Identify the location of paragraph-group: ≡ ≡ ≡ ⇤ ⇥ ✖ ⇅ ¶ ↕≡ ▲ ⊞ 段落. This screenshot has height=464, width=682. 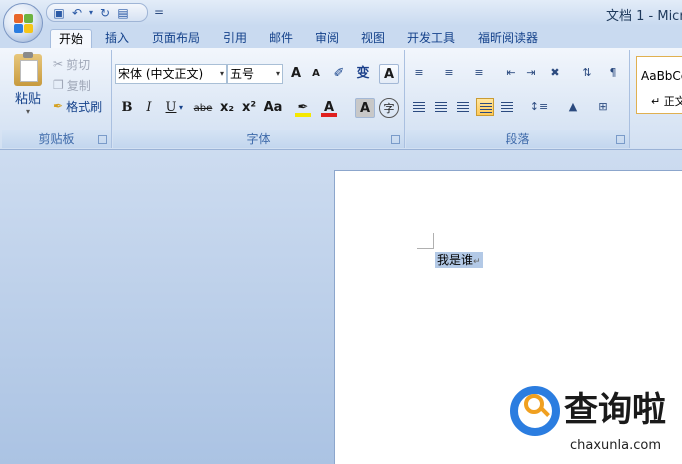
(518, 99).